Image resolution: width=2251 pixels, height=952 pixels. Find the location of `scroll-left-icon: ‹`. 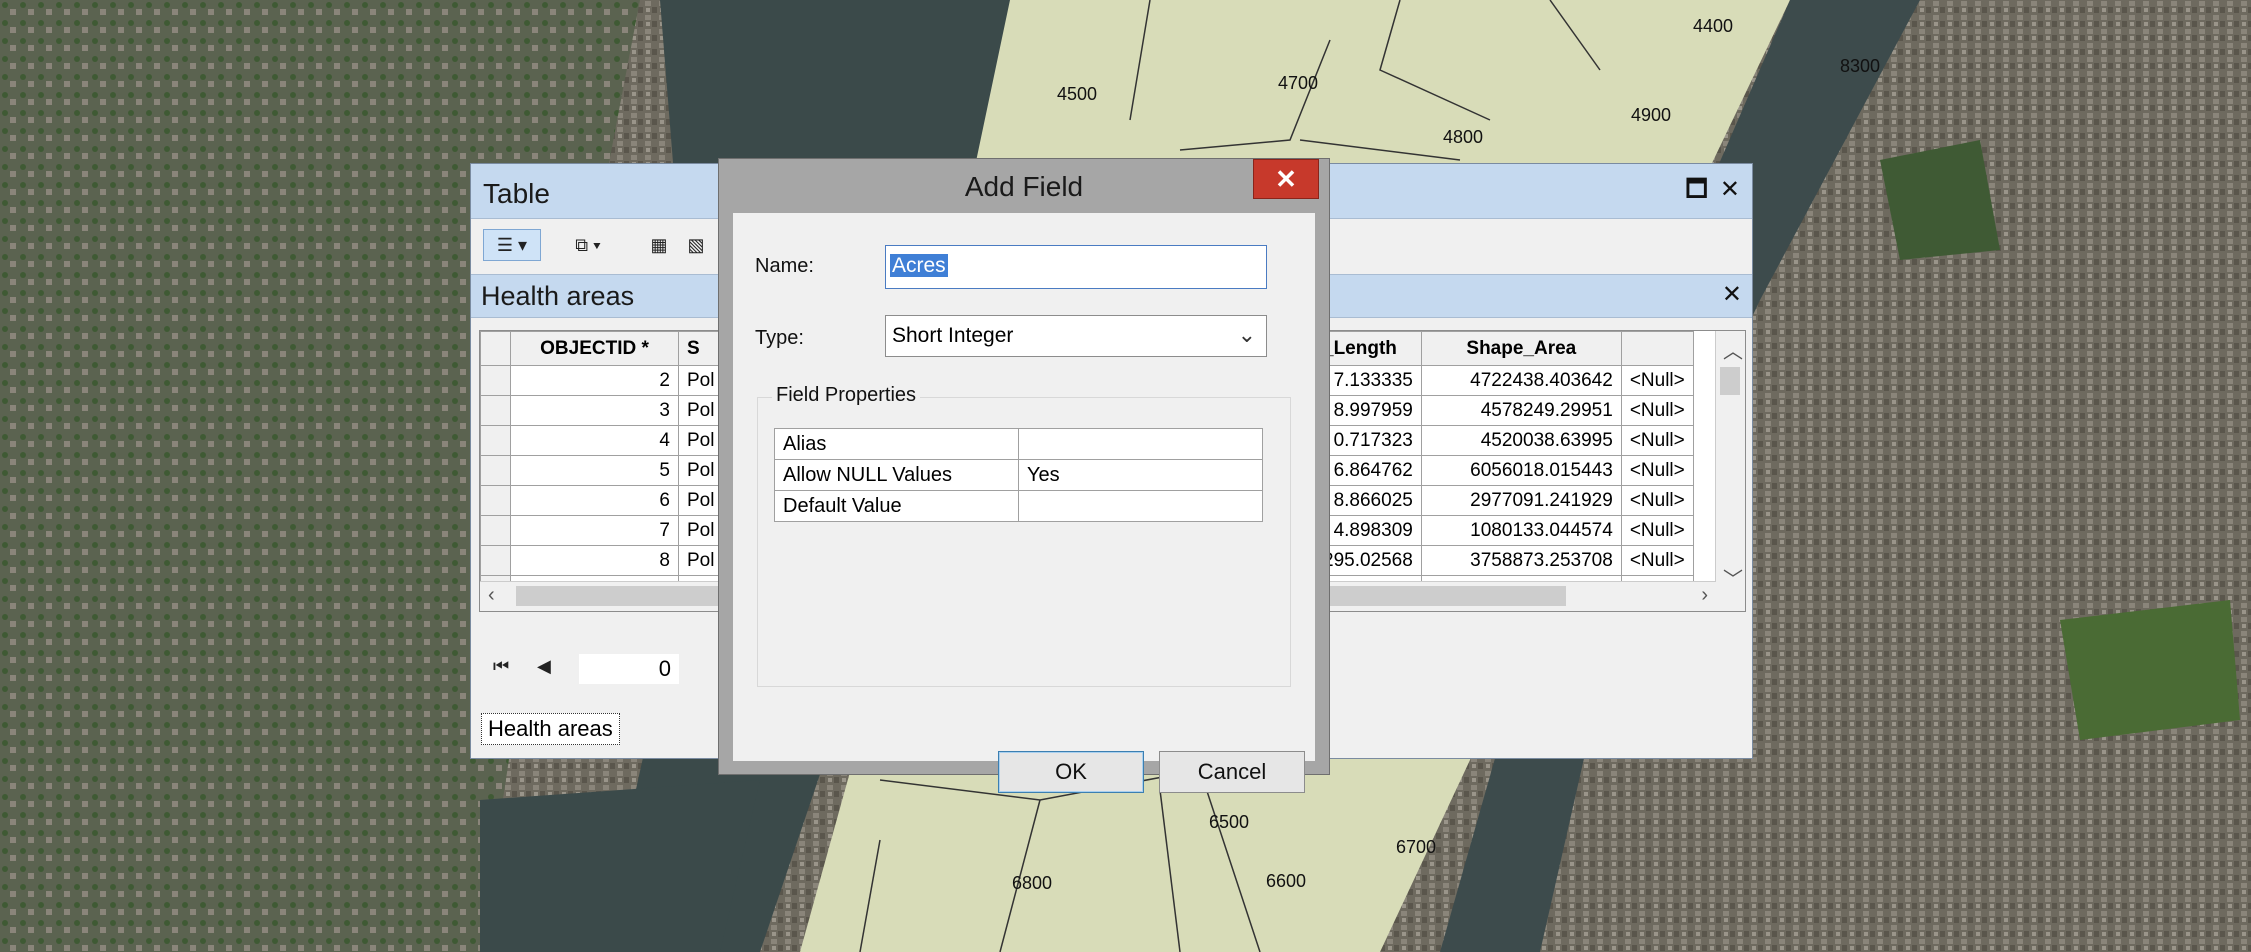

scroll-left-icon: ‹ is located at coordinates (491, 595).